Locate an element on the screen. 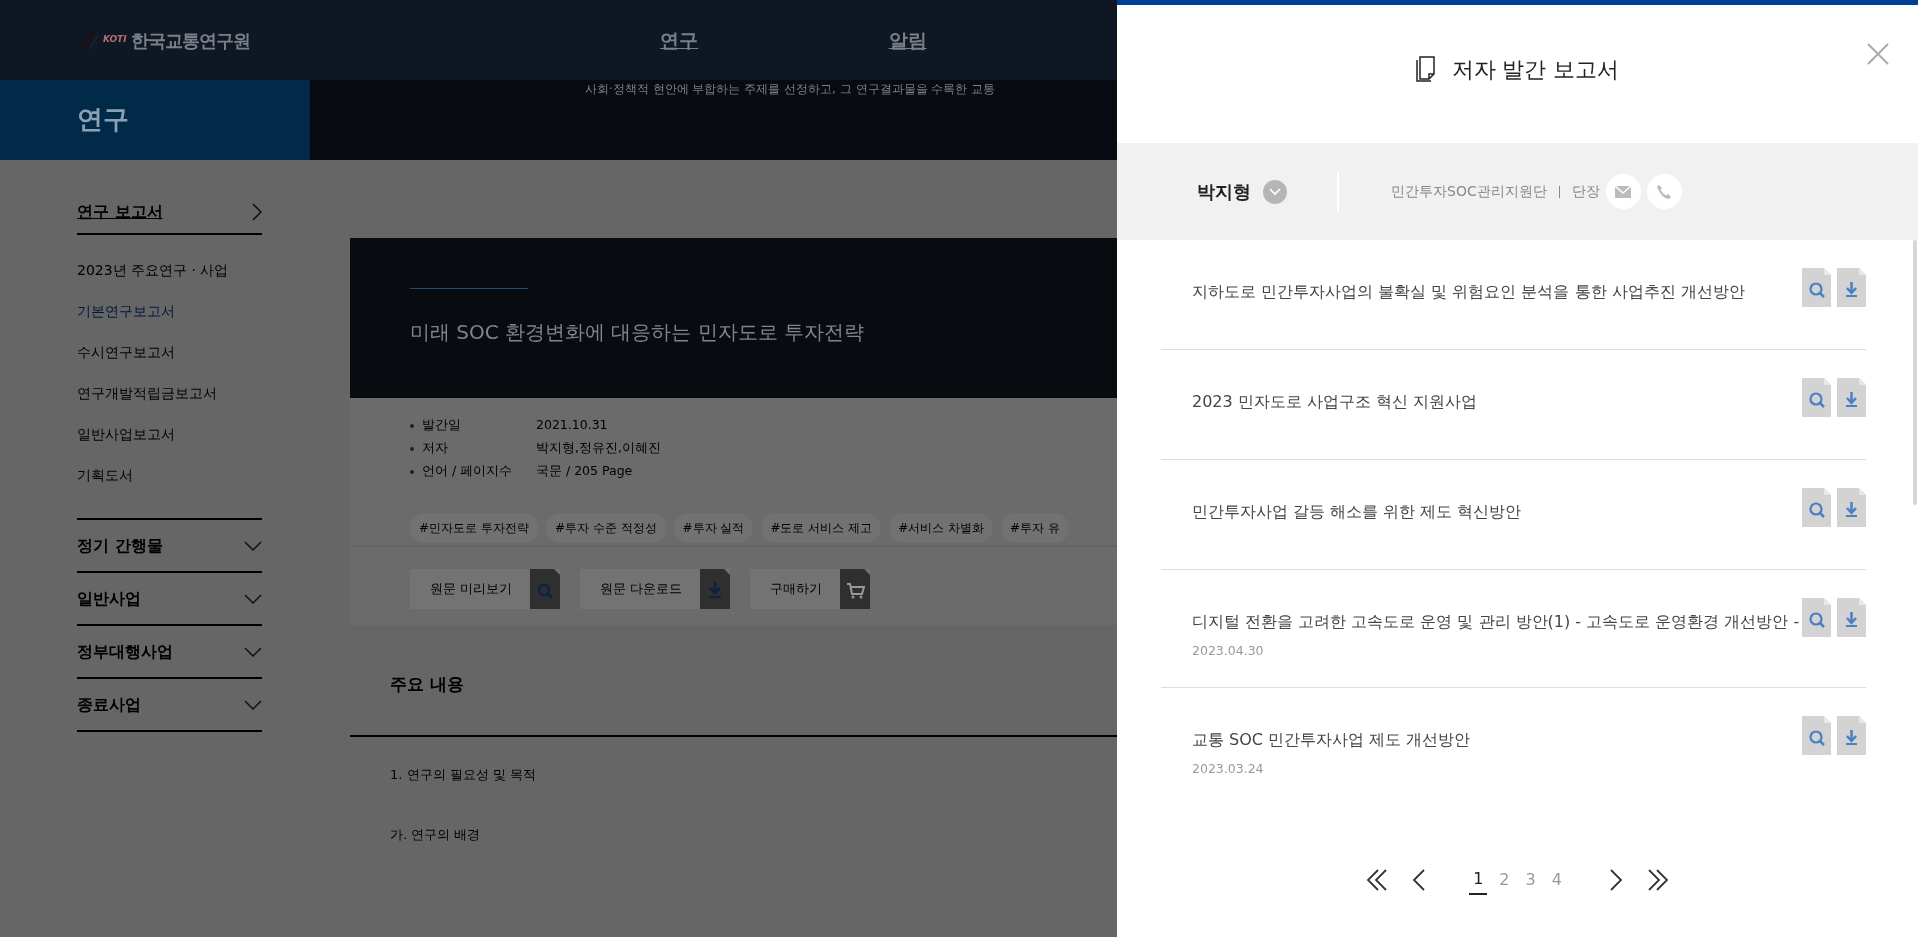  sidebar-group-label: 정부대행사업 is located at coordinates (125, 651).